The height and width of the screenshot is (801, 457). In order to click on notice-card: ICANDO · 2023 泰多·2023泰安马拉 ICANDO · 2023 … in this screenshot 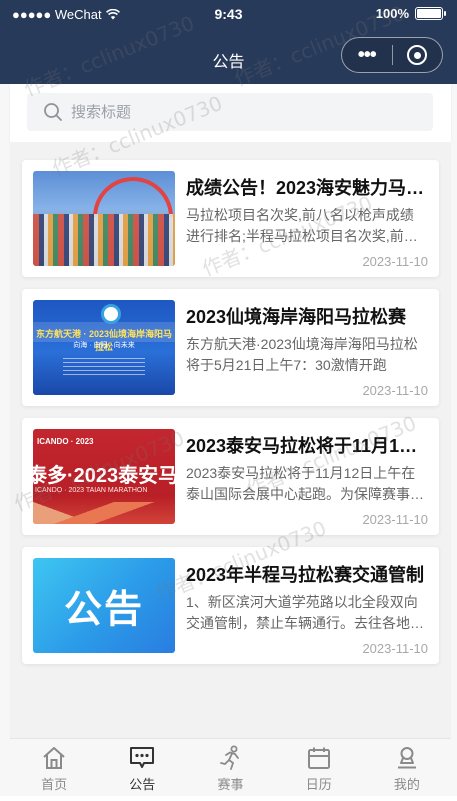, I will do `click(230, 476)`.